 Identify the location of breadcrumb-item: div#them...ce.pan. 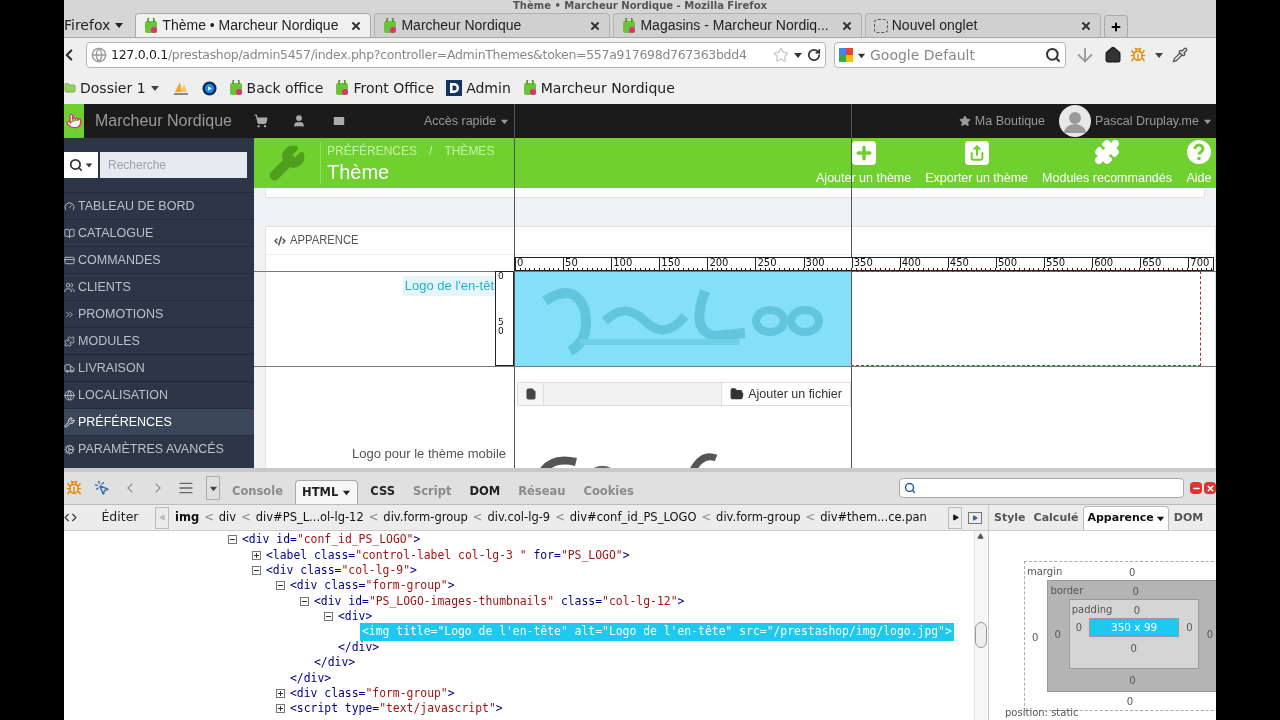
(873, 517).